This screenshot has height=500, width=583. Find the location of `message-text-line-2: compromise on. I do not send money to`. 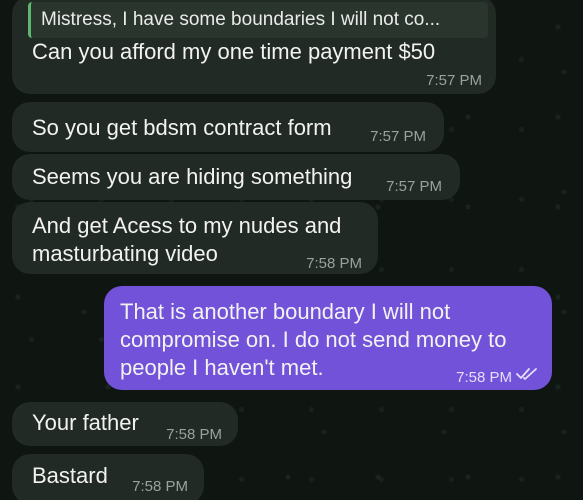

message-text-line-2: compromise on. I do not send money to is located at coordinates (313, 339).